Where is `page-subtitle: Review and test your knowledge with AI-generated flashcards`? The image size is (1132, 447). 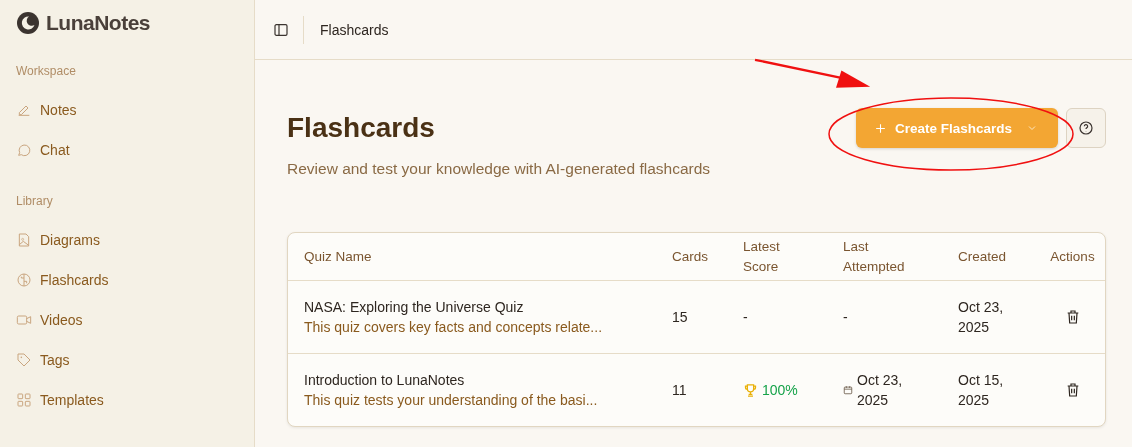 page-subtitle: Review and test your knowledge with AI-generated flashcards is located at coordinates (499, 169).